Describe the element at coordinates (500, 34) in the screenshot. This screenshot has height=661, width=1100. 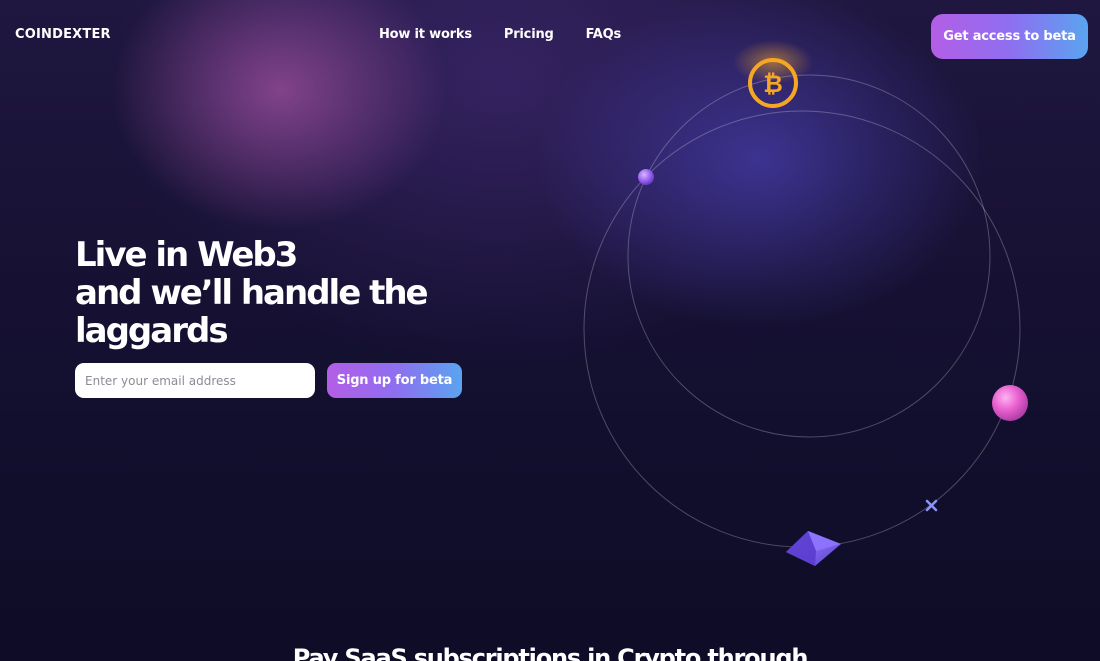
I see `main-nav: How it works Pricing FAQs` at that location.